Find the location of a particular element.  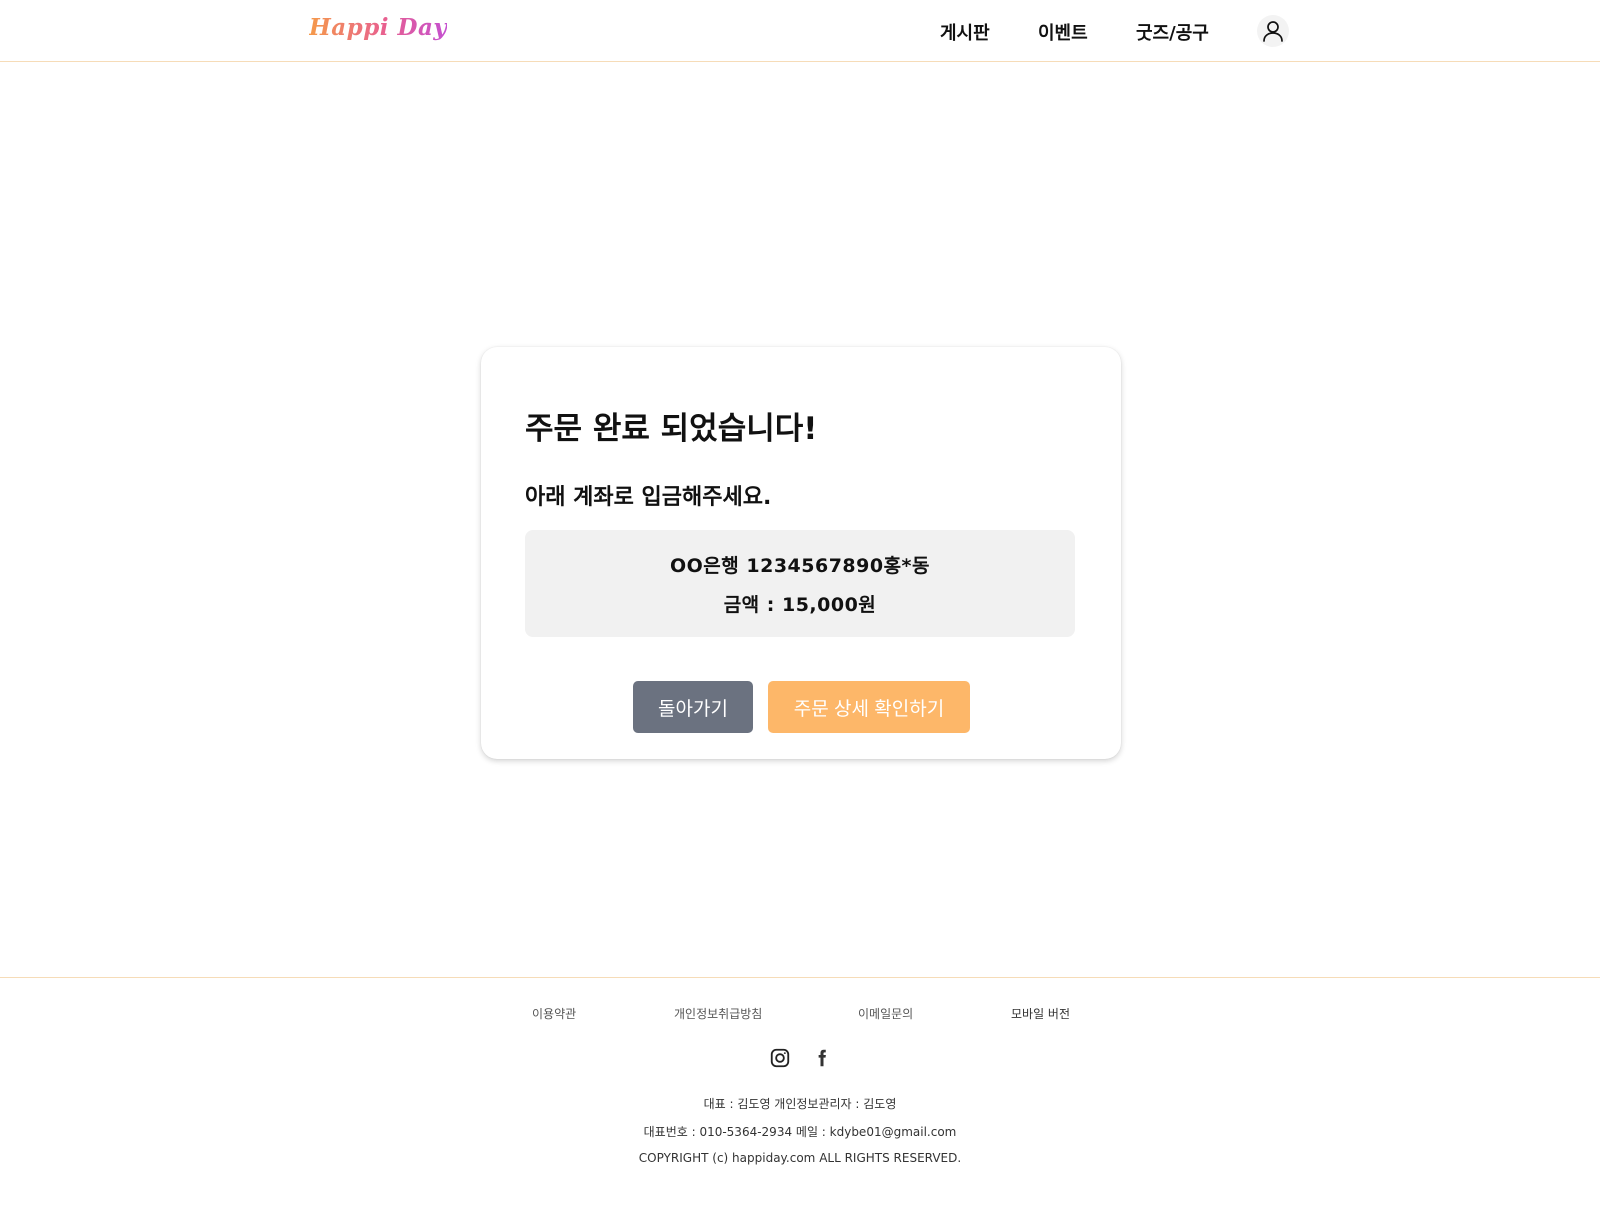

bank-account: OO은행 1234567890홍*동 is located at coordinates (800, 566).